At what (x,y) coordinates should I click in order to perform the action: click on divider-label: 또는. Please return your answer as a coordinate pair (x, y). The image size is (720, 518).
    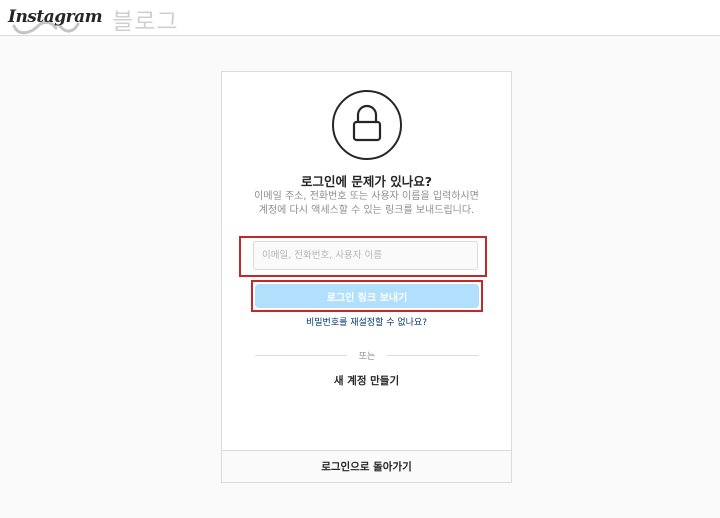
    Looking at the image, I should click on (367, 356).